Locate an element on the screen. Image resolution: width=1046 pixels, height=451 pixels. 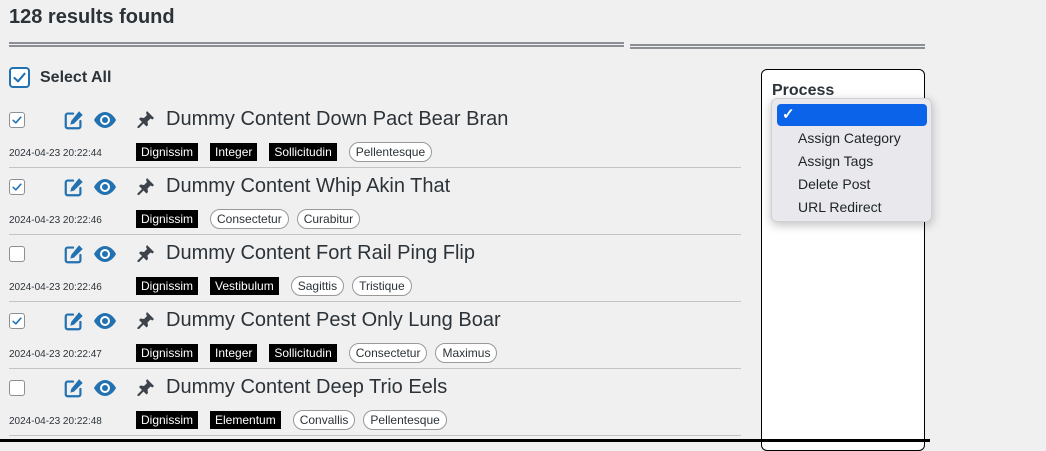
post-tag: Maximus is located at coordinates (466, 353).